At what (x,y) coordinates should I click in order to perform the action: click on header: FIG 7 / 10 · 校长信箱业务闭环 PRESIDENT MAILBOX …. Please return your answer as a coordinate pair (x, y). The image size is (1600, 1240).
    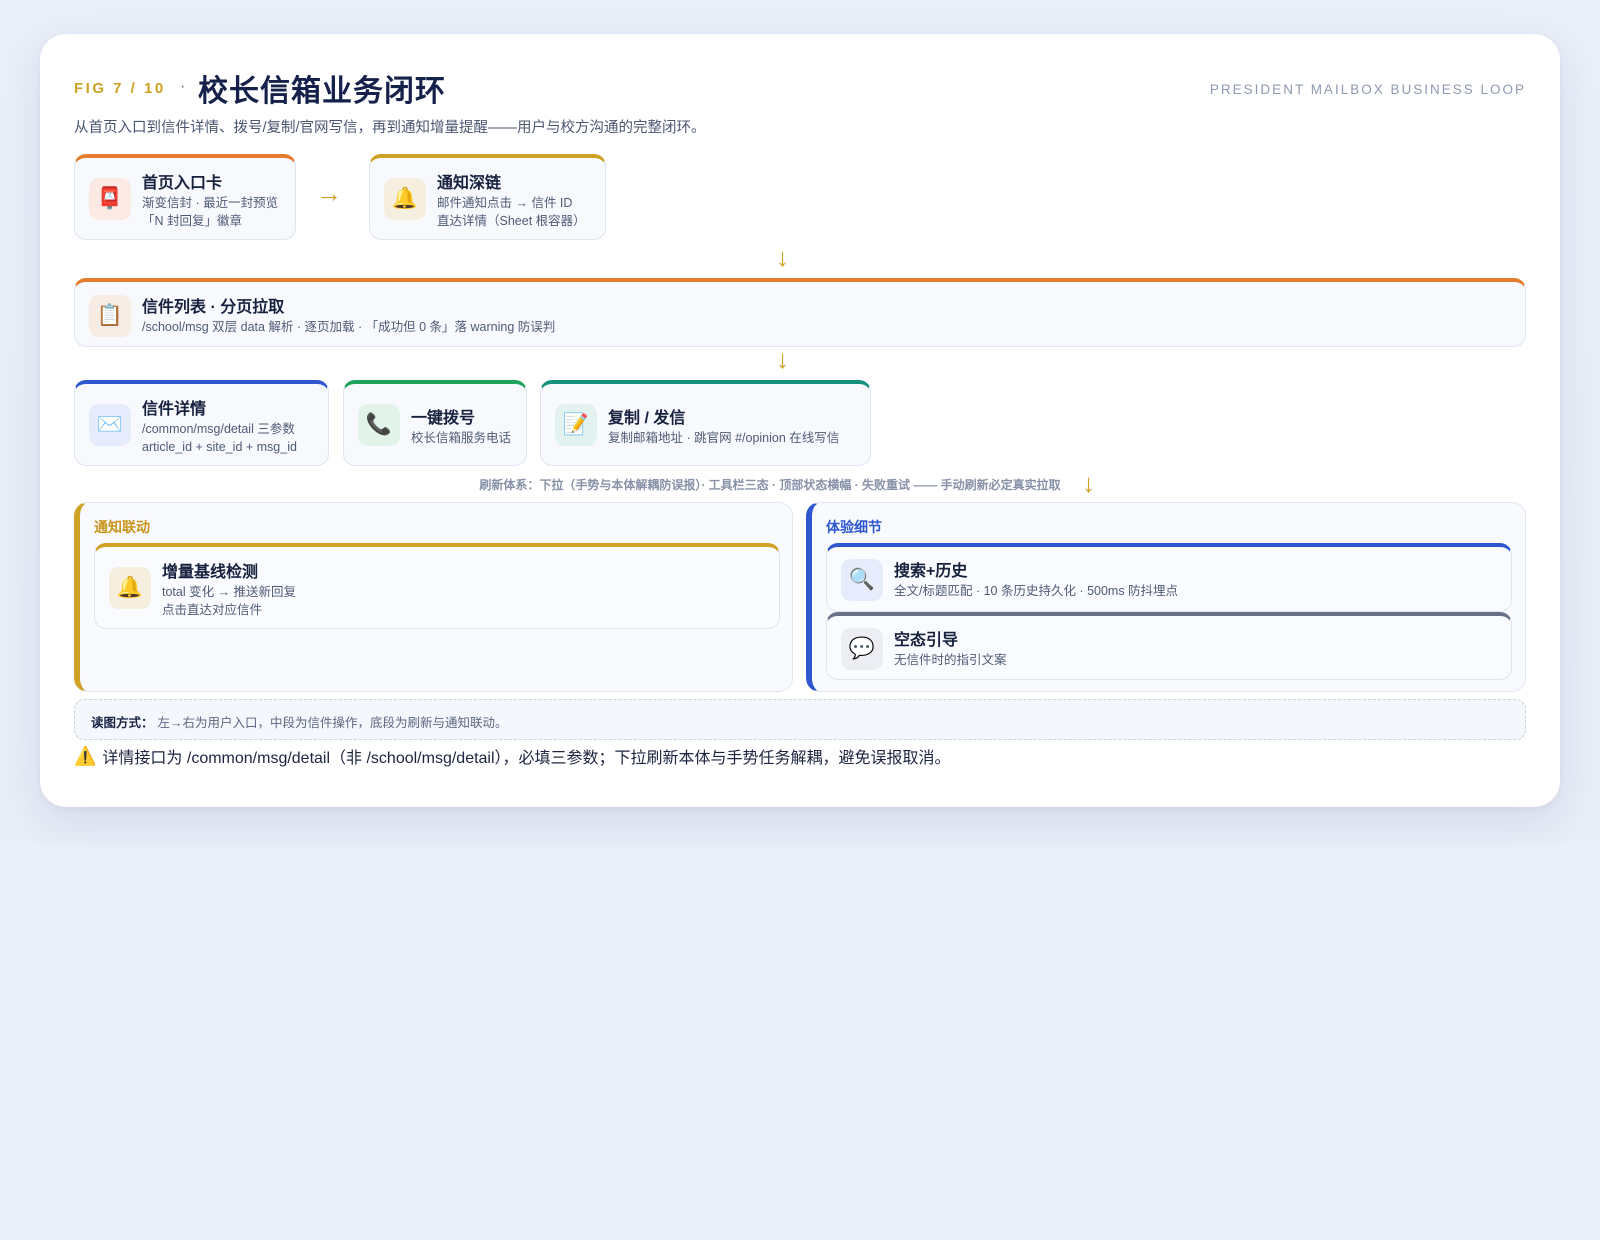
    Looking at the image, I should click on (800, 87).